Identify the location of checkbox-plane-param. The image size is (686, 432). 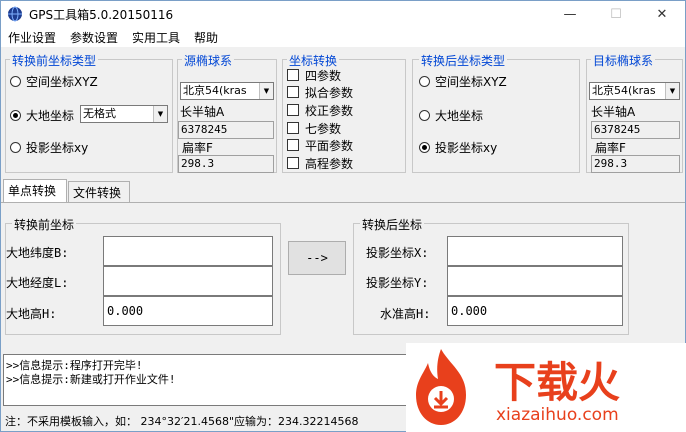
(293, 145).